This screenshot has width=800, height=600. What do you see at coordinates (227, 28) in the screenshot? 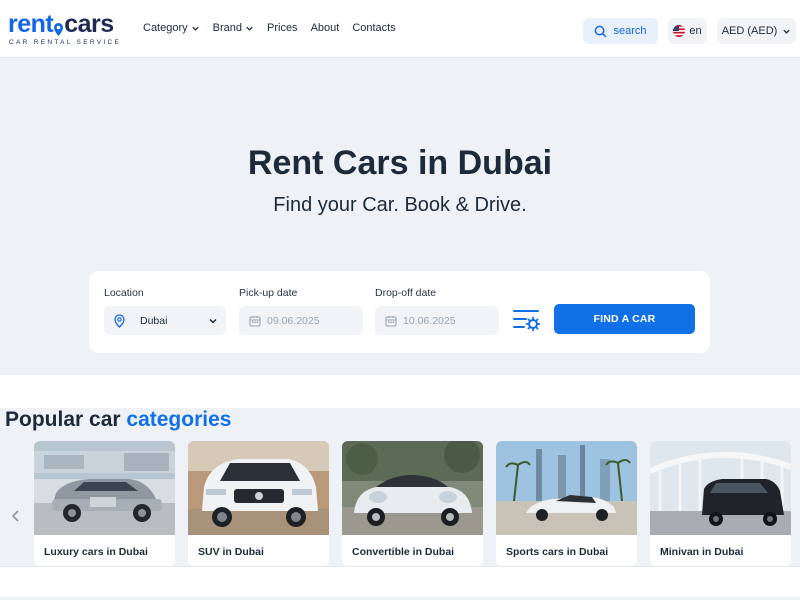
I see `nav-item-label: Brand` at bounding box center [227, 28].